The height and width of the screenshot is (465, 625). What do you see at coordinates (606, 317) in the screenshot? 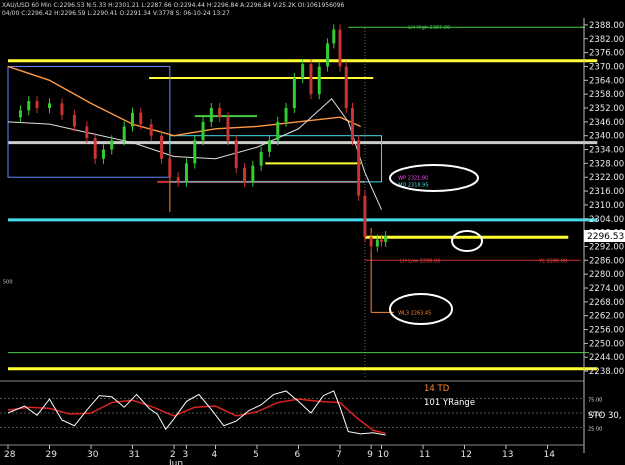
I see `price-tick-label: 2262.00` at bounding box center [606, 317].